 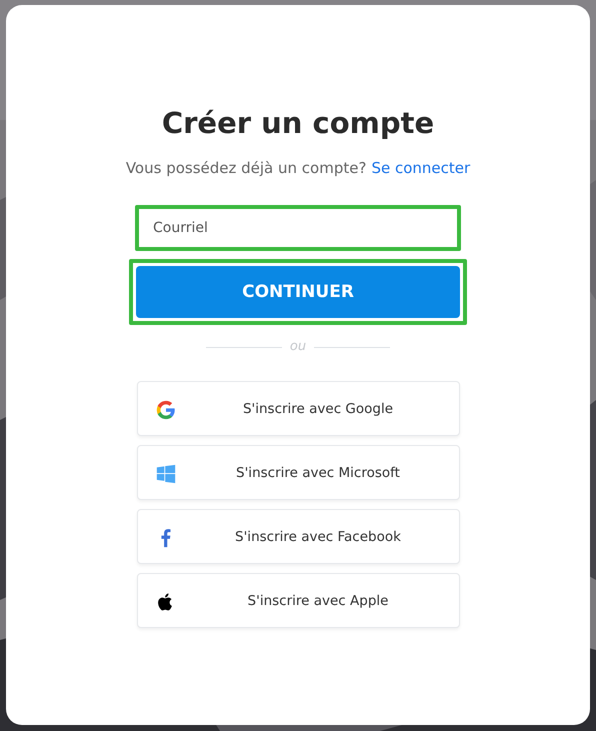 What do you see at coordinates (420, 168) in the screenshot?
I see `sign-in-link: Se connecter` at bounding box center [420, 168].